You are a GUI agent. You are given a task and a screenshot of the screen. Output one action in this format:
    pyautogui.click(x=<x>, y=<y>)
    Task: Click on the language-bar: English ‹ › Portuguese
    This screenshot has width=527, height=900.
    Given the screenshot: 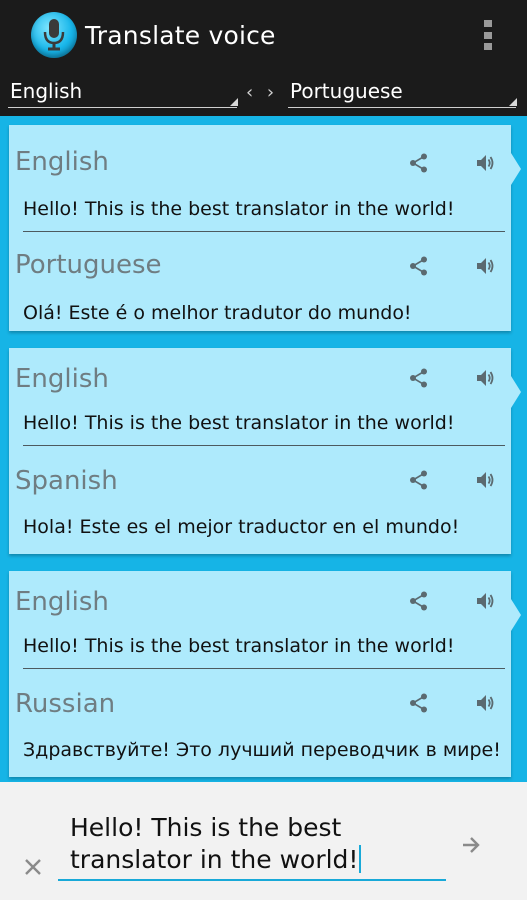 What is the action you would take?
    pyautogui.click(x=263, y=93)
    